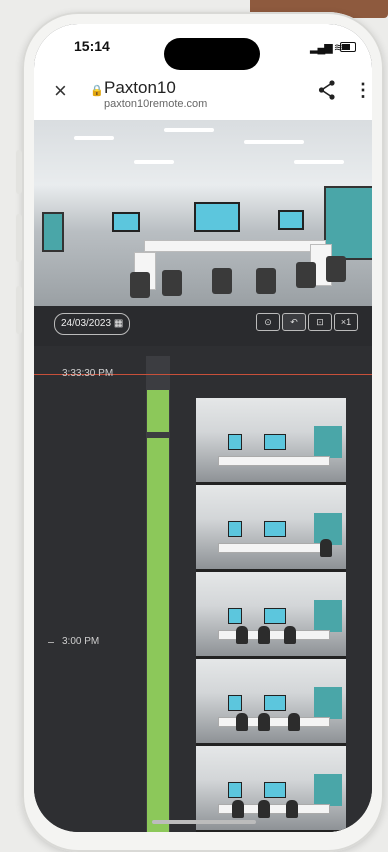  I want to click on share-icon, so click(327, 93).